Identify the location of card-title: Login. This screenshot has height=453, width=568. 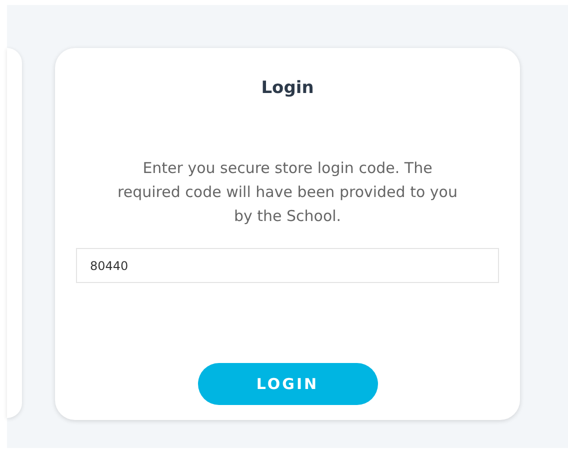
(287, 88).